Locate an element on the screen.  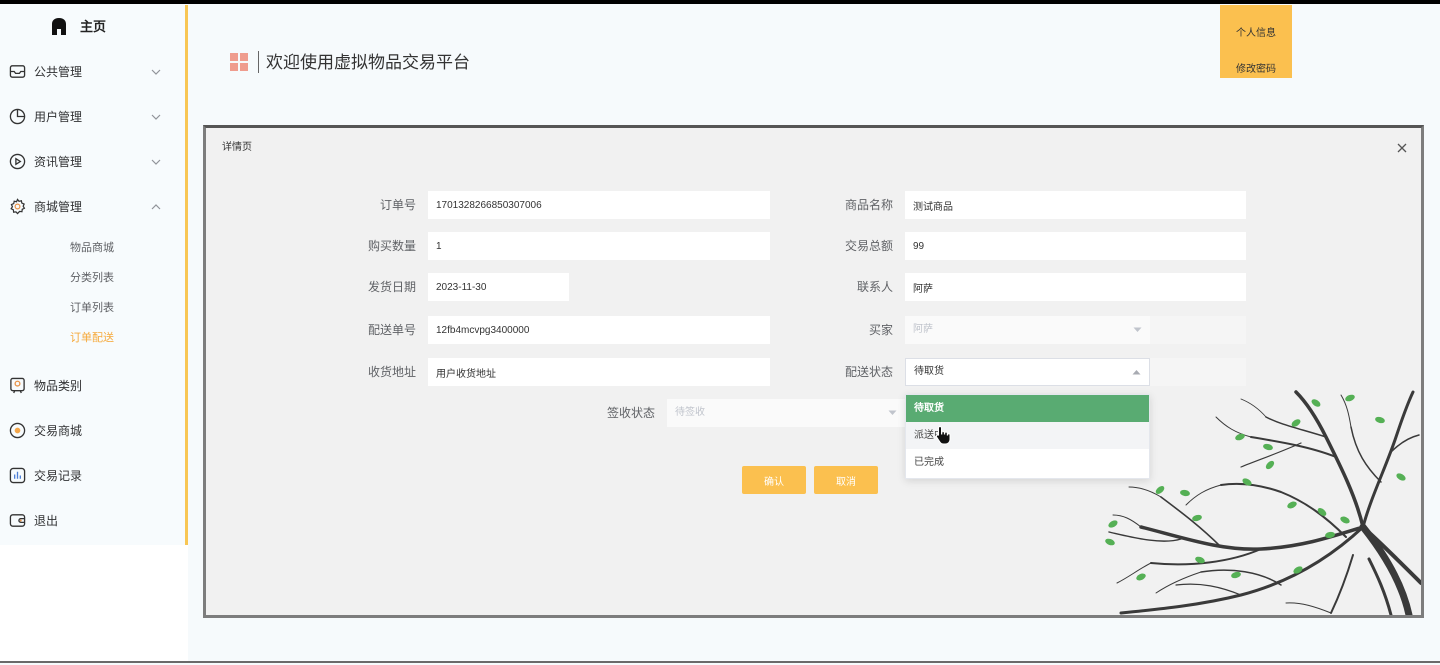
total-label: 交易总额 is located at coordinates (868, 246).